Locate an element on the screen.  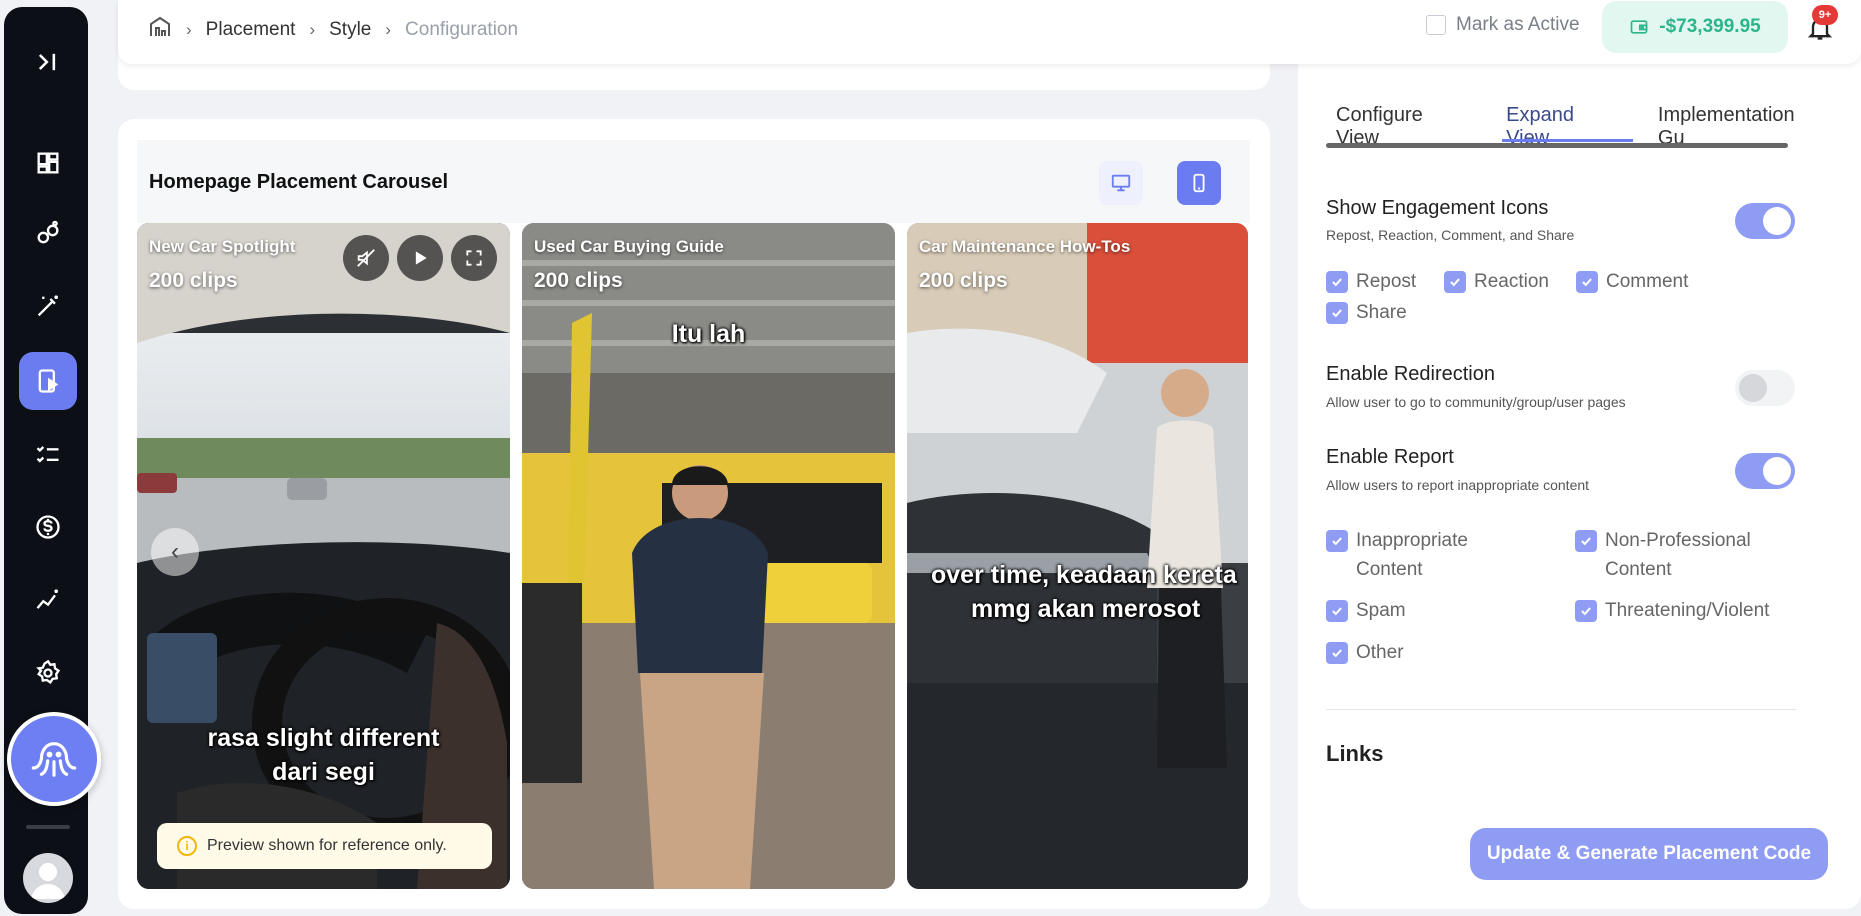
tabs-scrollbar is located at coordinates (1557, 145).